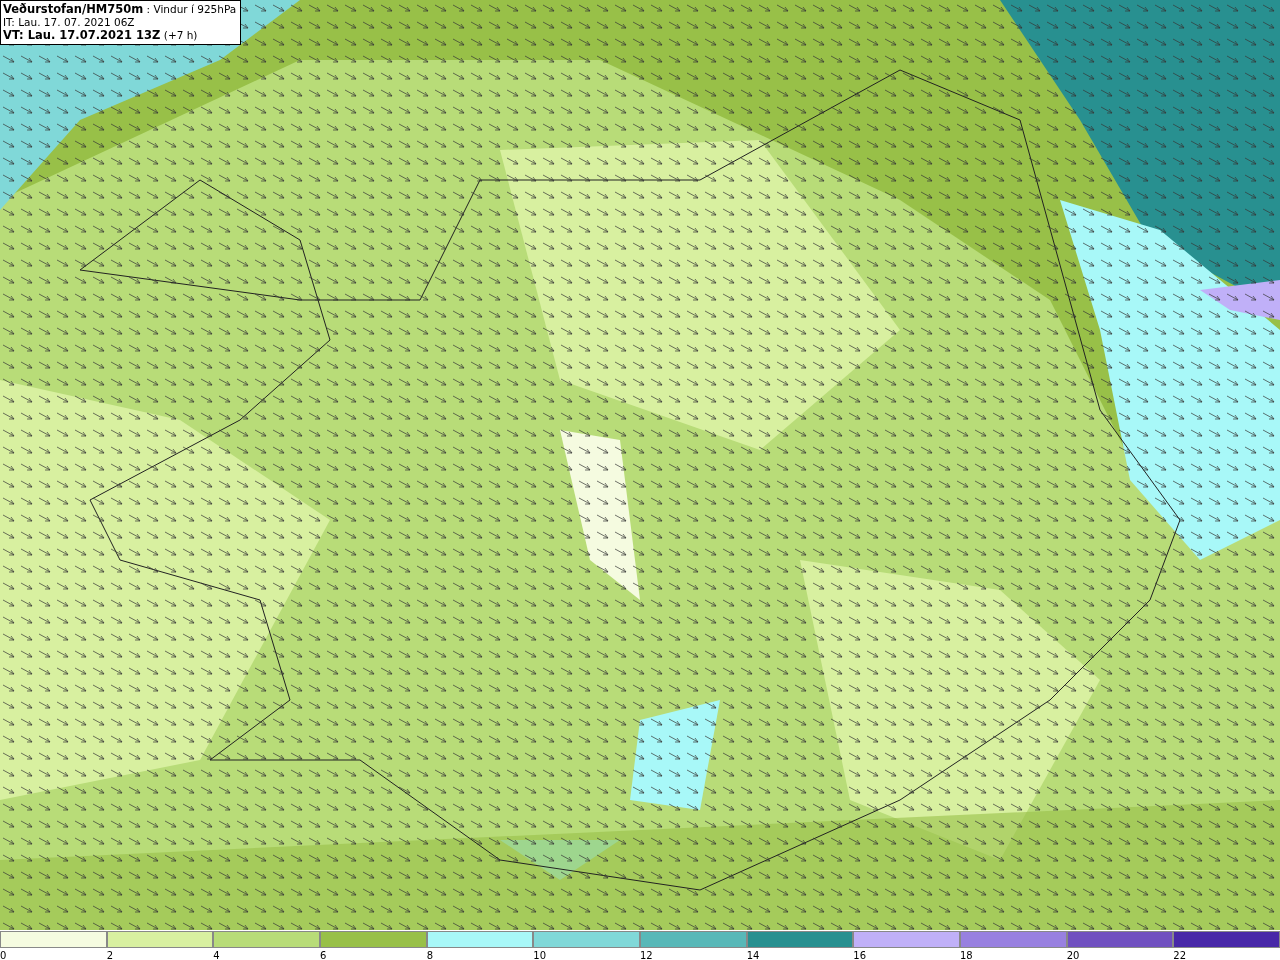  Describe the element at coordinates (1180, 955) in the screenshot. I see `legend-tick-label: 22` at that location.